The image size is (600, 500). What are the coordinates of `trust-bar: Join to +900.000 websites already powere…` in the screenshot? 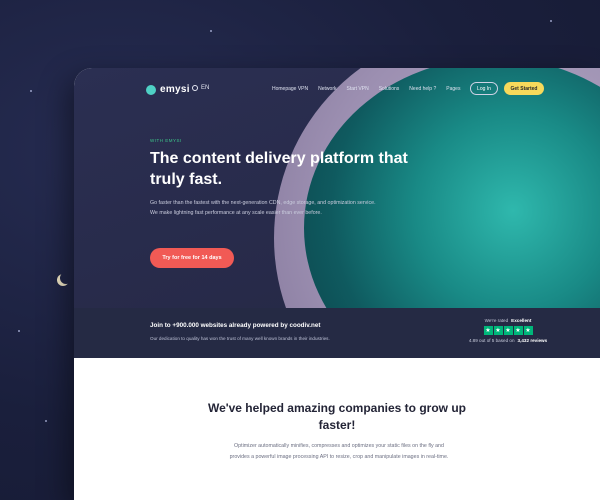 It's located at (337, 333).